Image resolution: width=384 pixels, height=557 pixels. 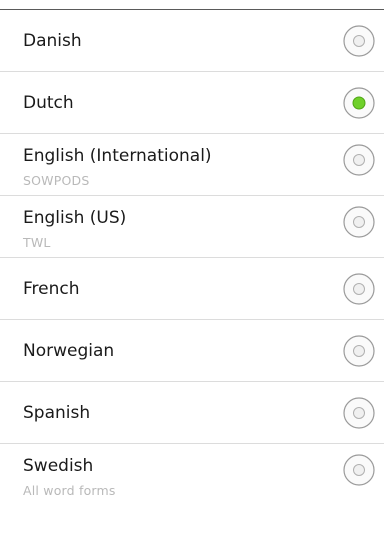 What do you see at coordinates (58, 466) in the screenshot?
I see `language-label: Swedish` at bounding box center [58, 466].